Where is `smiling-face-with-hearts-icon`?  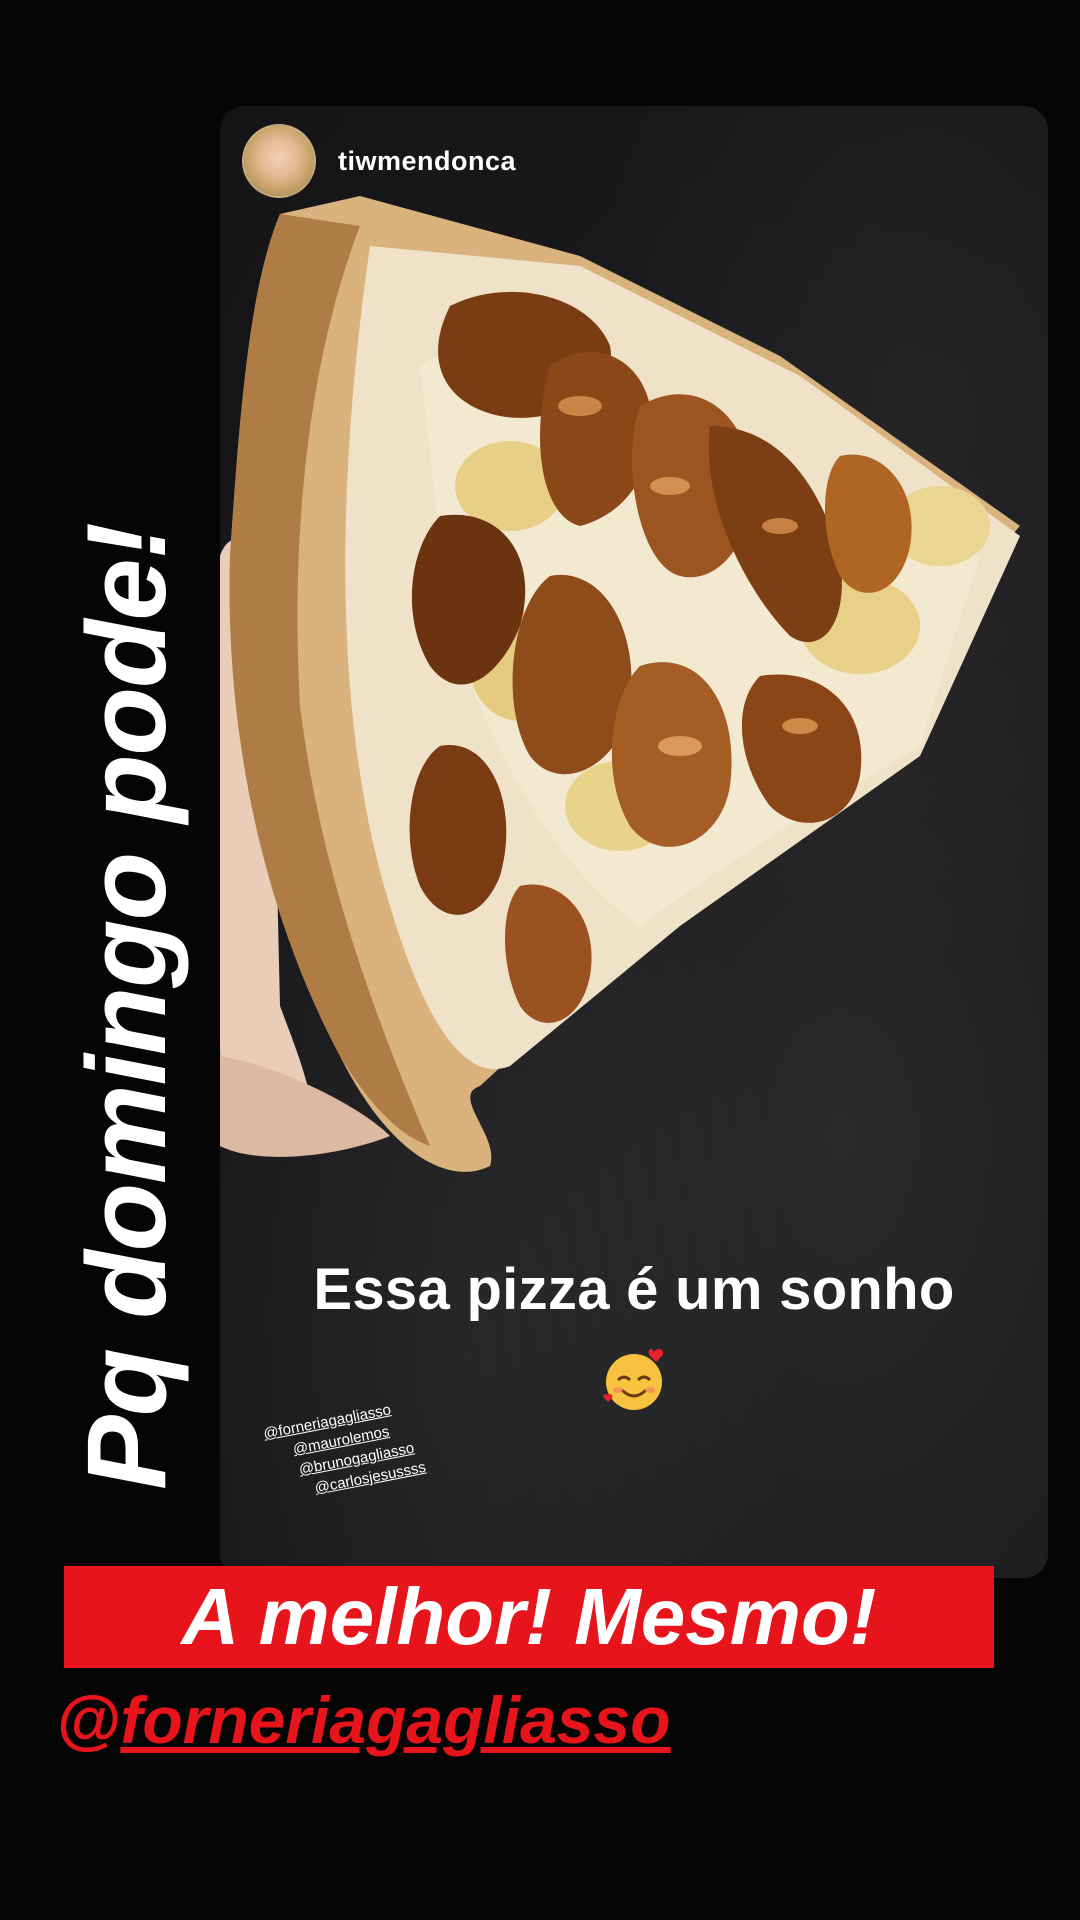
smiling-face-with-hearts-icon is located at coordinates (633, 1379).